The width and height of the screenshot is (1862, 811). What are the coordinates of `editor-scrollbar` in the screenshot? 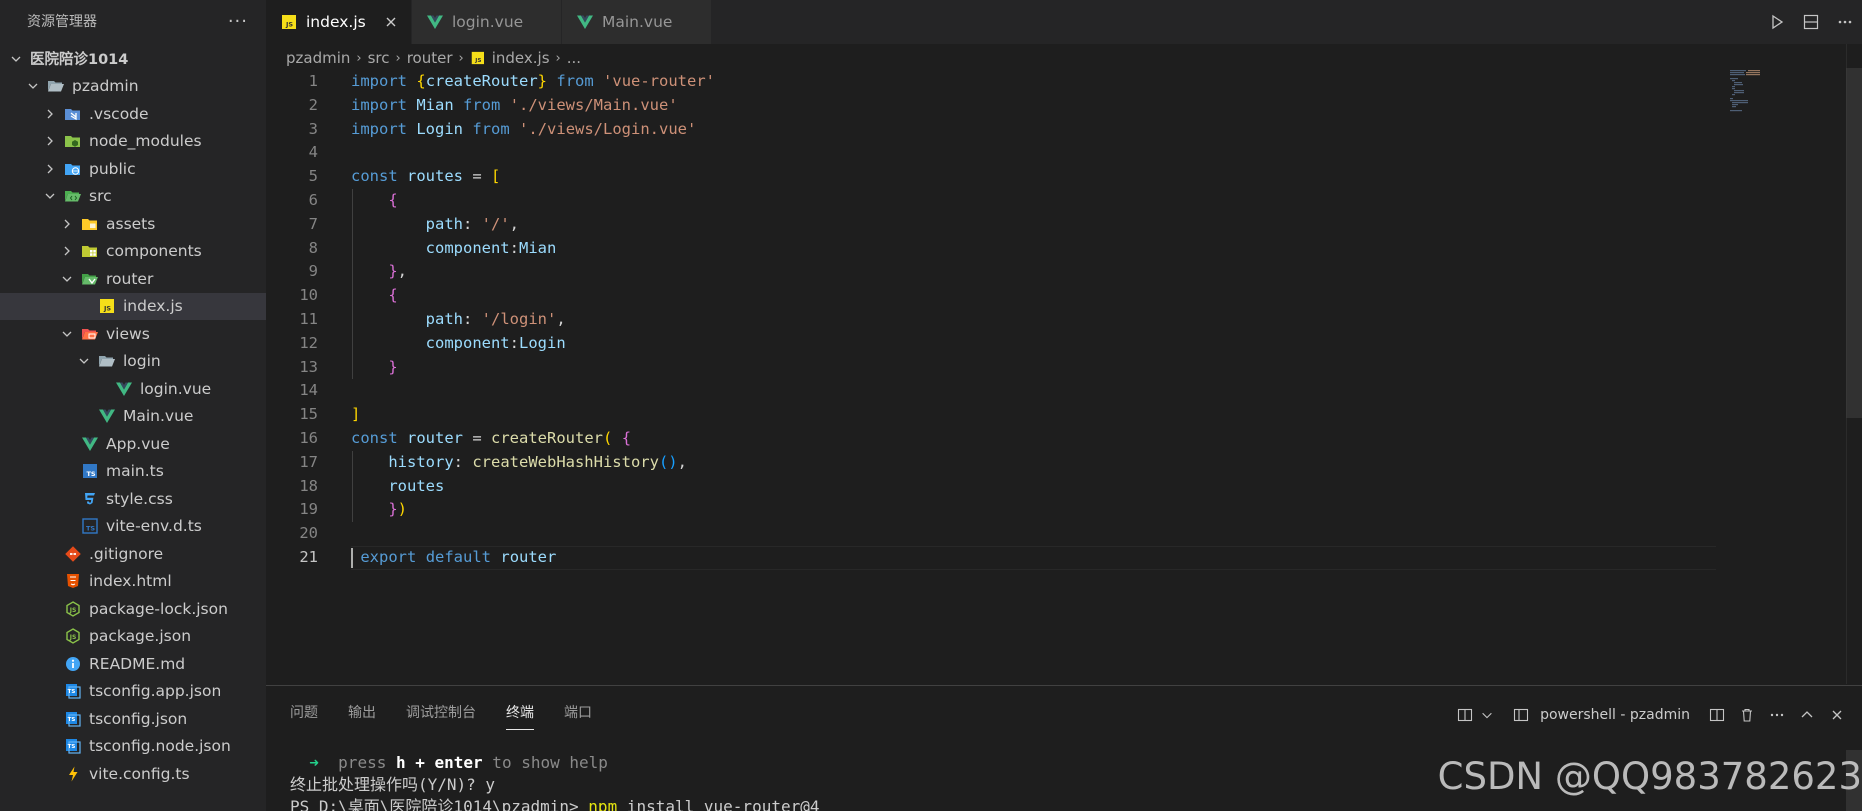 It's located at (1854, 243).